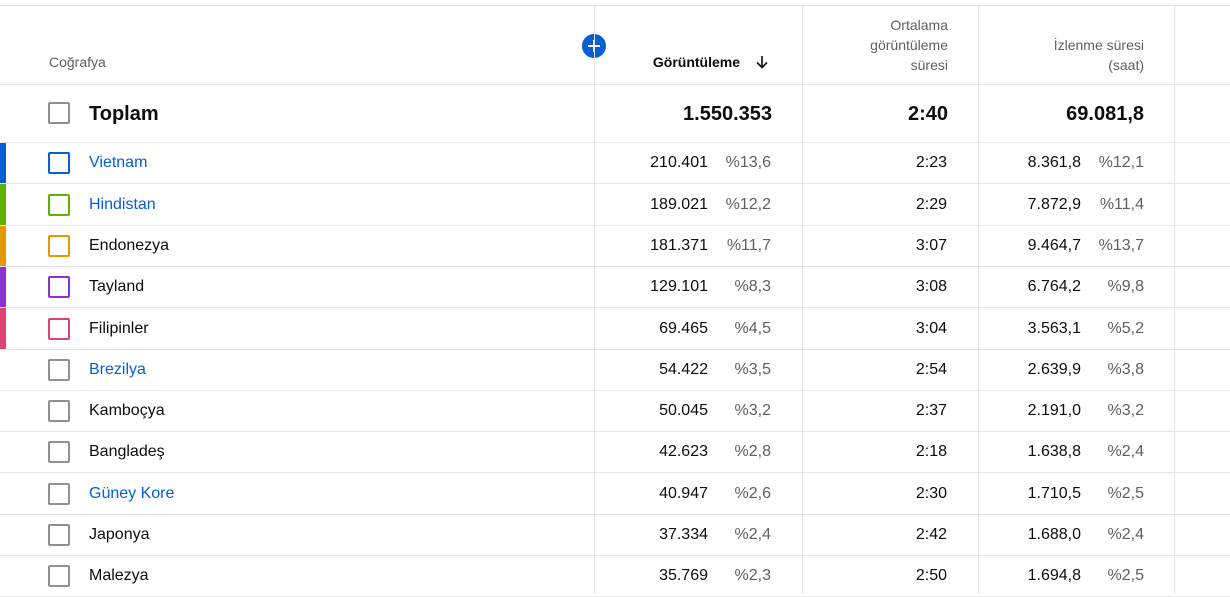 Image resolution: width=1230 pixels, height=597 pixels. I want to click on views-percent: %11,7, so click(748, 245).